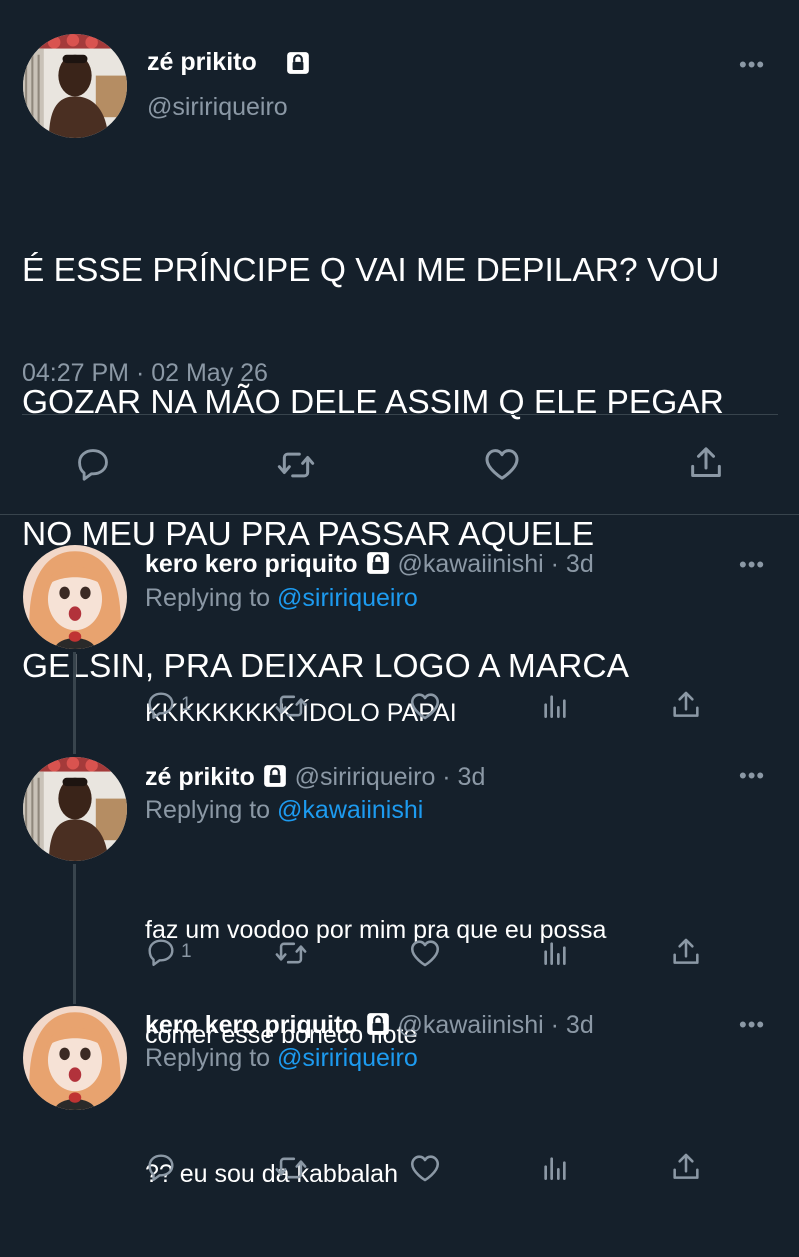  Describe the element at coordinates (390, 777) in the screenshot. I see `author-meta: @siririqueiro · 3d` at that location.